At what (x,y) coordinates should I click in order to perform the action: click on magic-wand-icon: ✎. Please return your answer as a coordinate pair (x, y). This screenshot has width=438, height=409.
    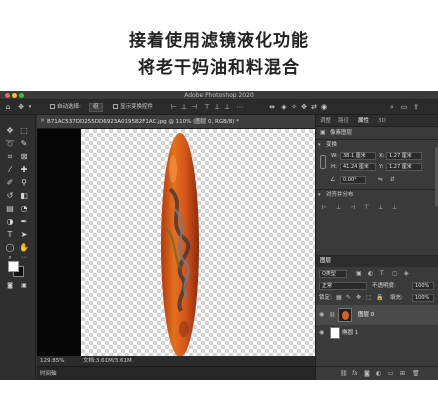
    Looking at the image, I should click on (24, 144).